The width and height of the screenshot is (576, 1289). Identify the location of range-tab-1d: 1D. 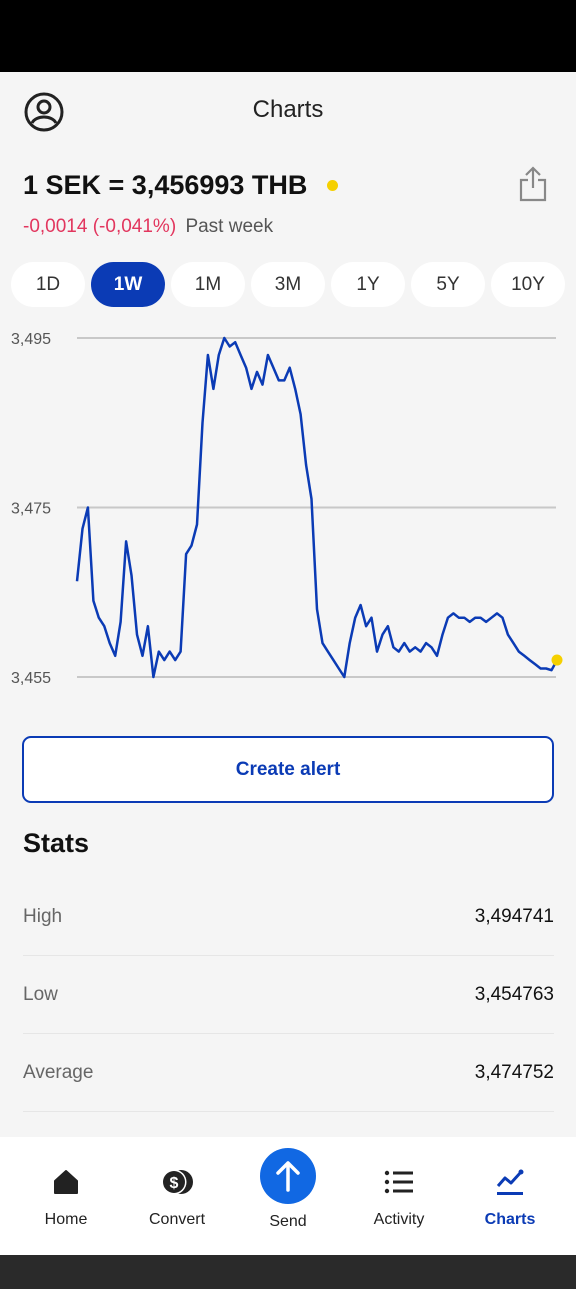
(48, 284).